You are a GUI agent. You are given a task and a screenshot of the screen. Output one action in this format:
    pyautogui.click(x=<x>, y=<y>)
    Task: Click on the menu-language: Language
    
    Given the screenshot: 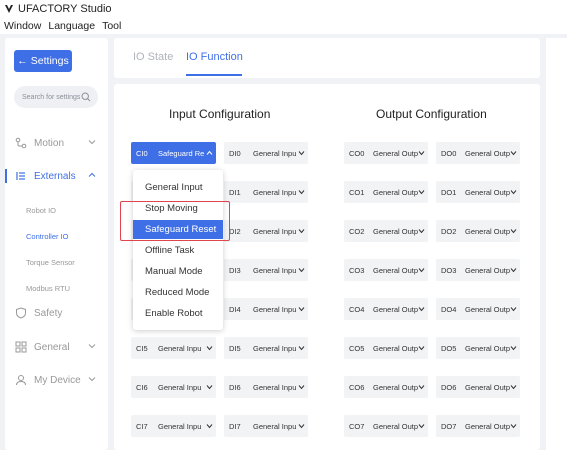 What is the action you would take?
    pyautogui.click(x=71, y=26)
    